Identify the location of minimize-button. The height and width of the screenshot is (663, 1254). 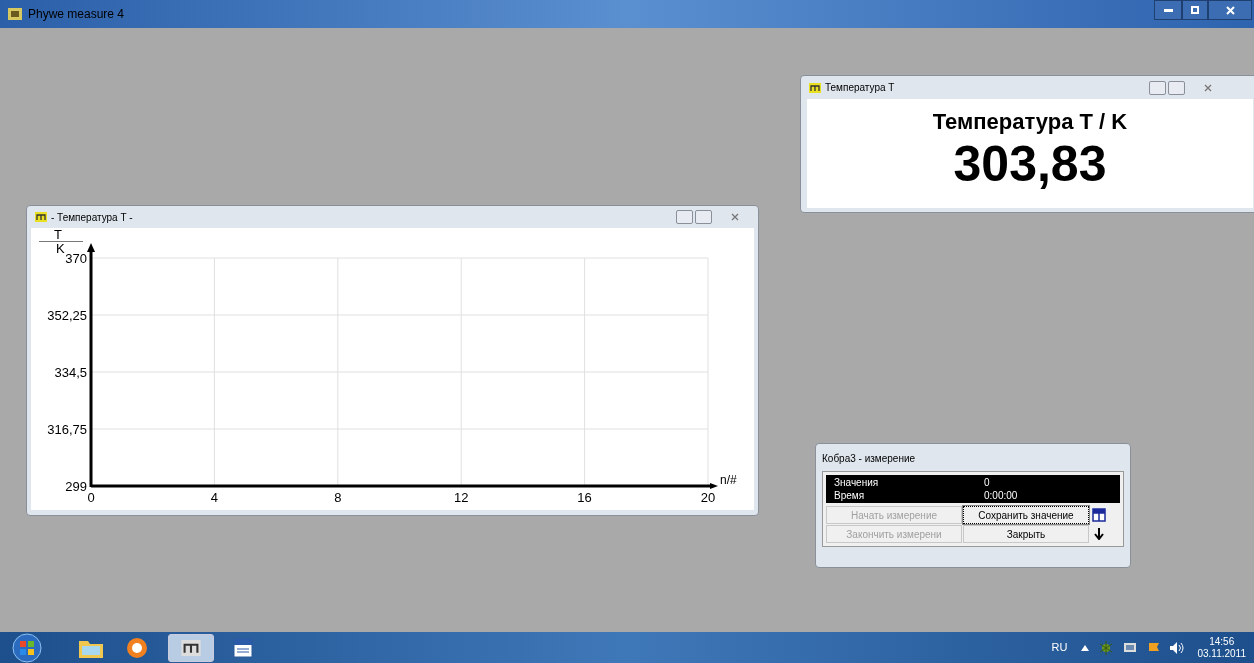
(1168, 10).